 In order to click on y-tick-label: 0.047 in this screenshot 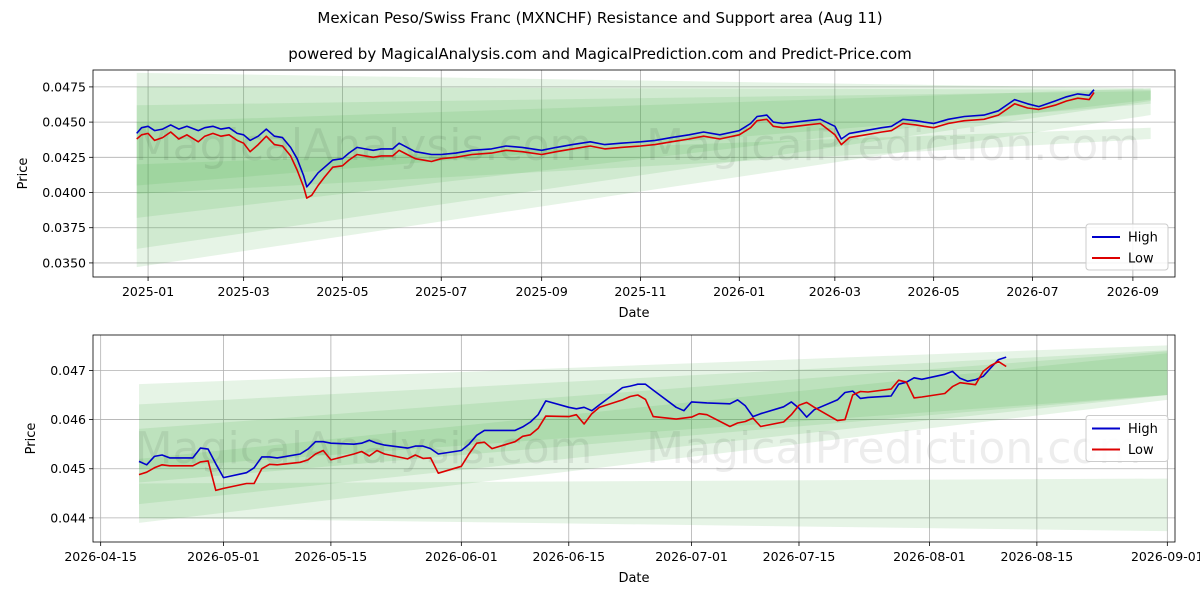, I will do `click(68, 370)`.